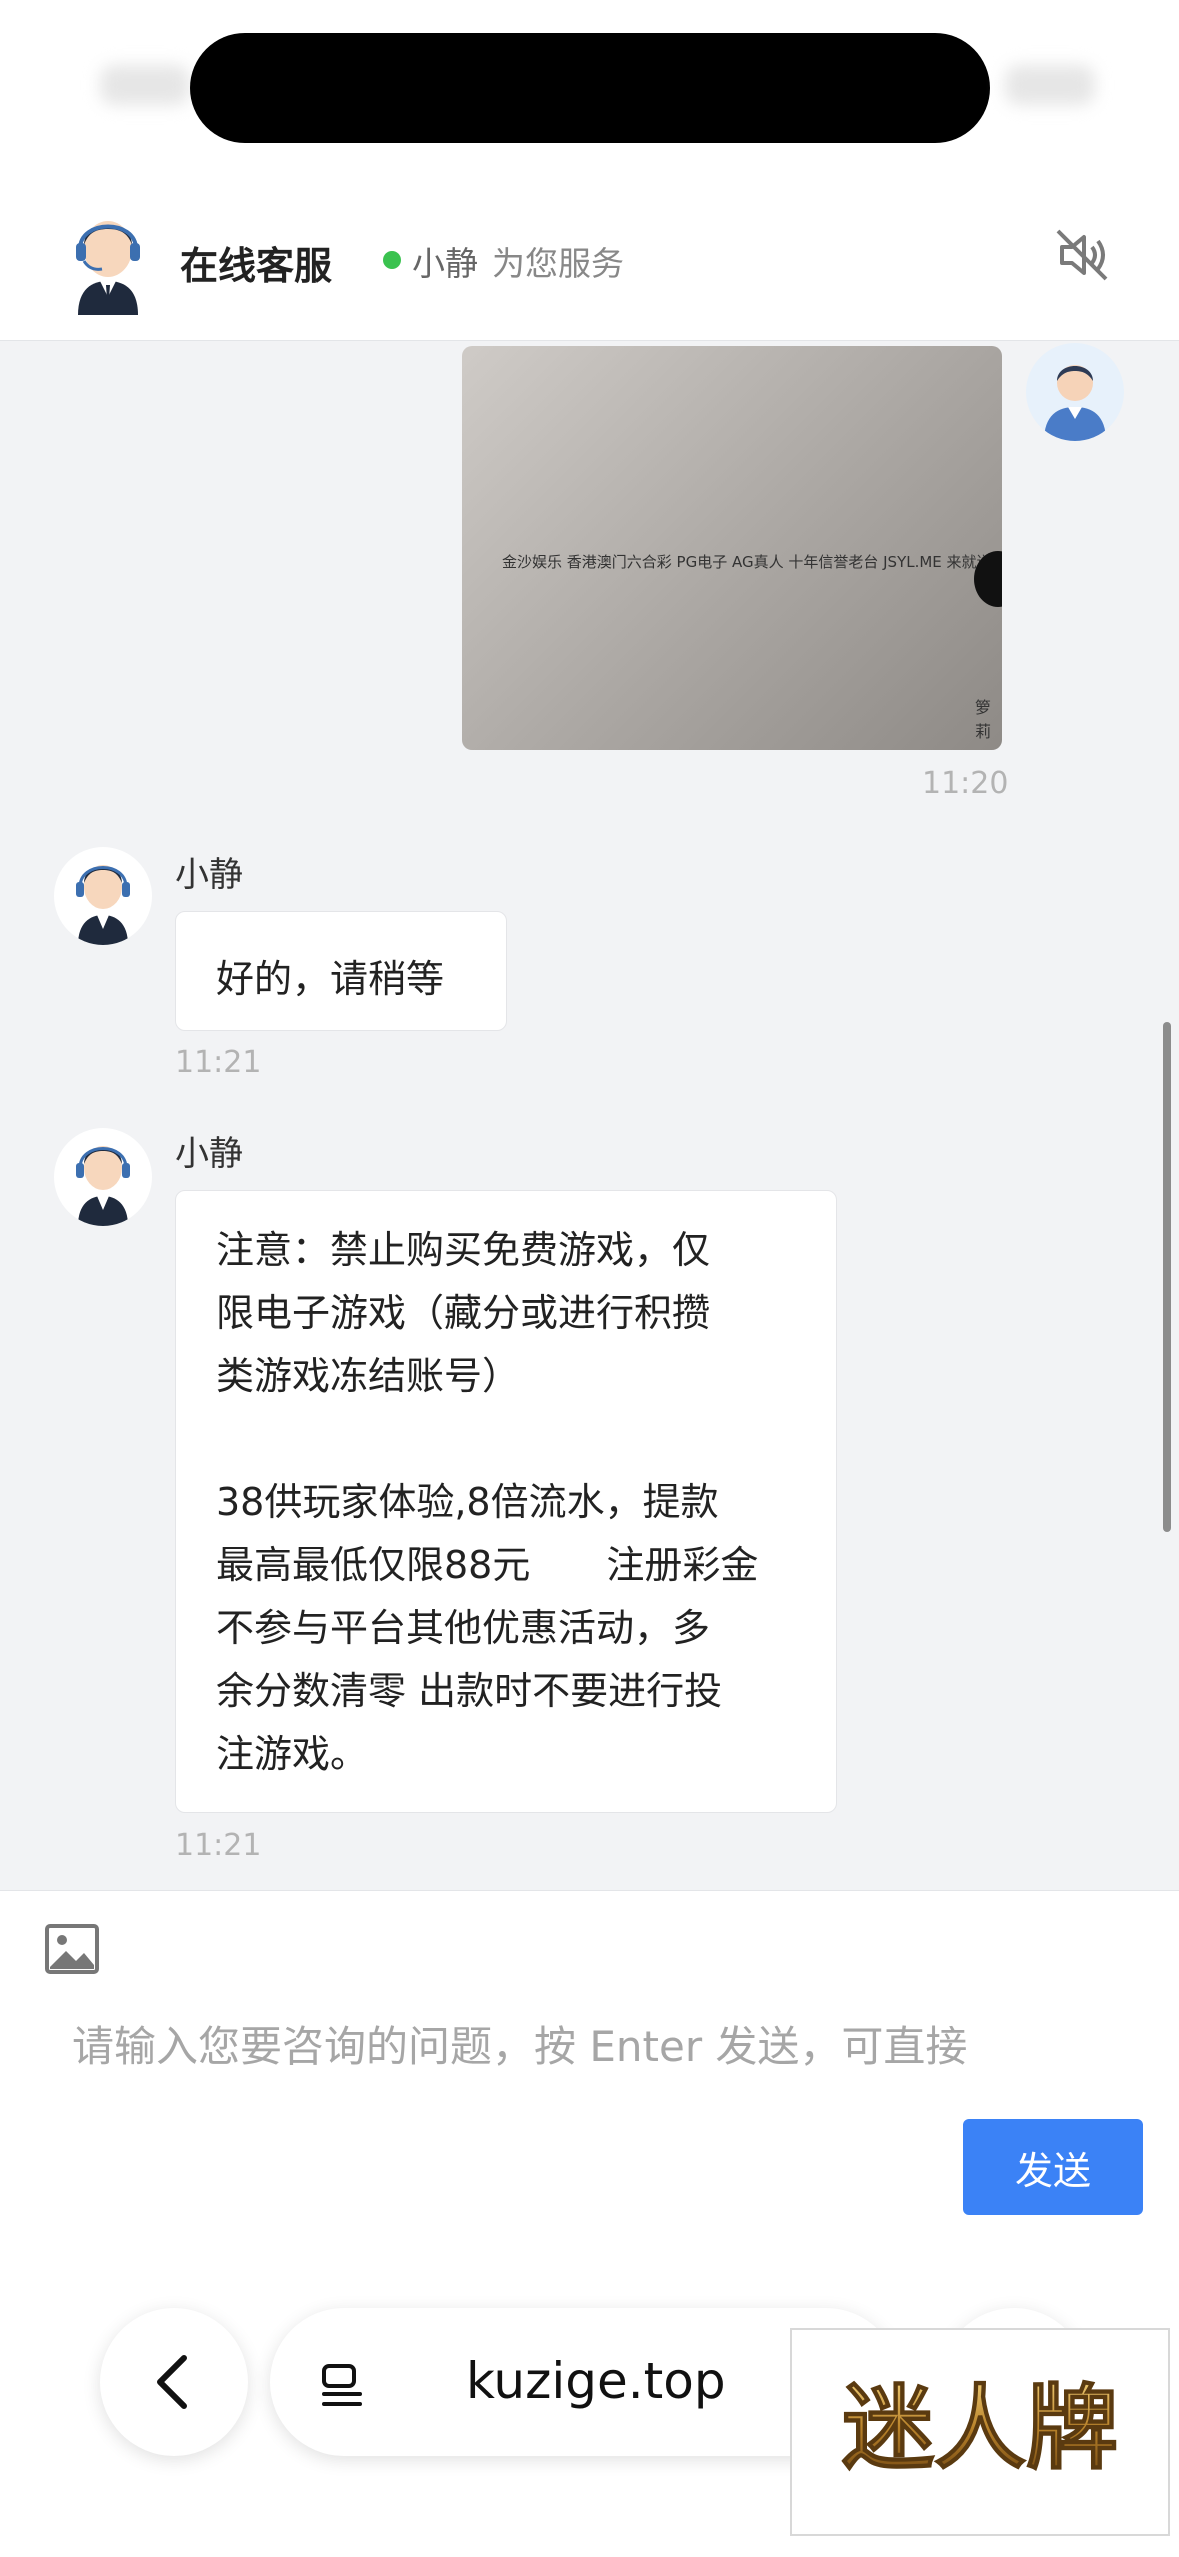 The height and width of the screenshot is (2557, 1179). I want to click on online-status-dot, so click(392, 260).